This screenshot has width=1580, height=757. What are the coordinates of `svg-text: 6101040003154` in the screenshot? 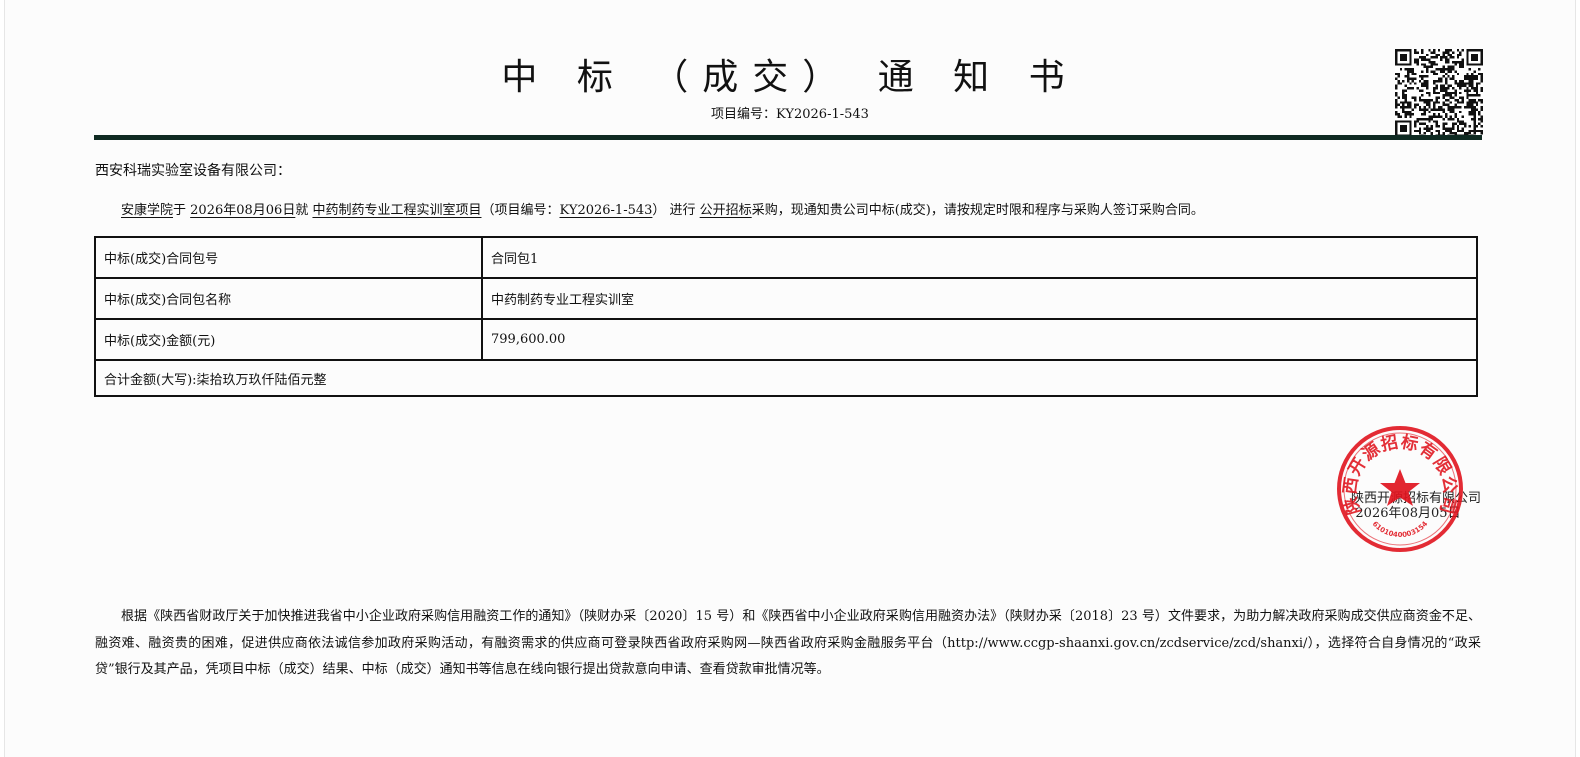 It's located at (1400, 529).